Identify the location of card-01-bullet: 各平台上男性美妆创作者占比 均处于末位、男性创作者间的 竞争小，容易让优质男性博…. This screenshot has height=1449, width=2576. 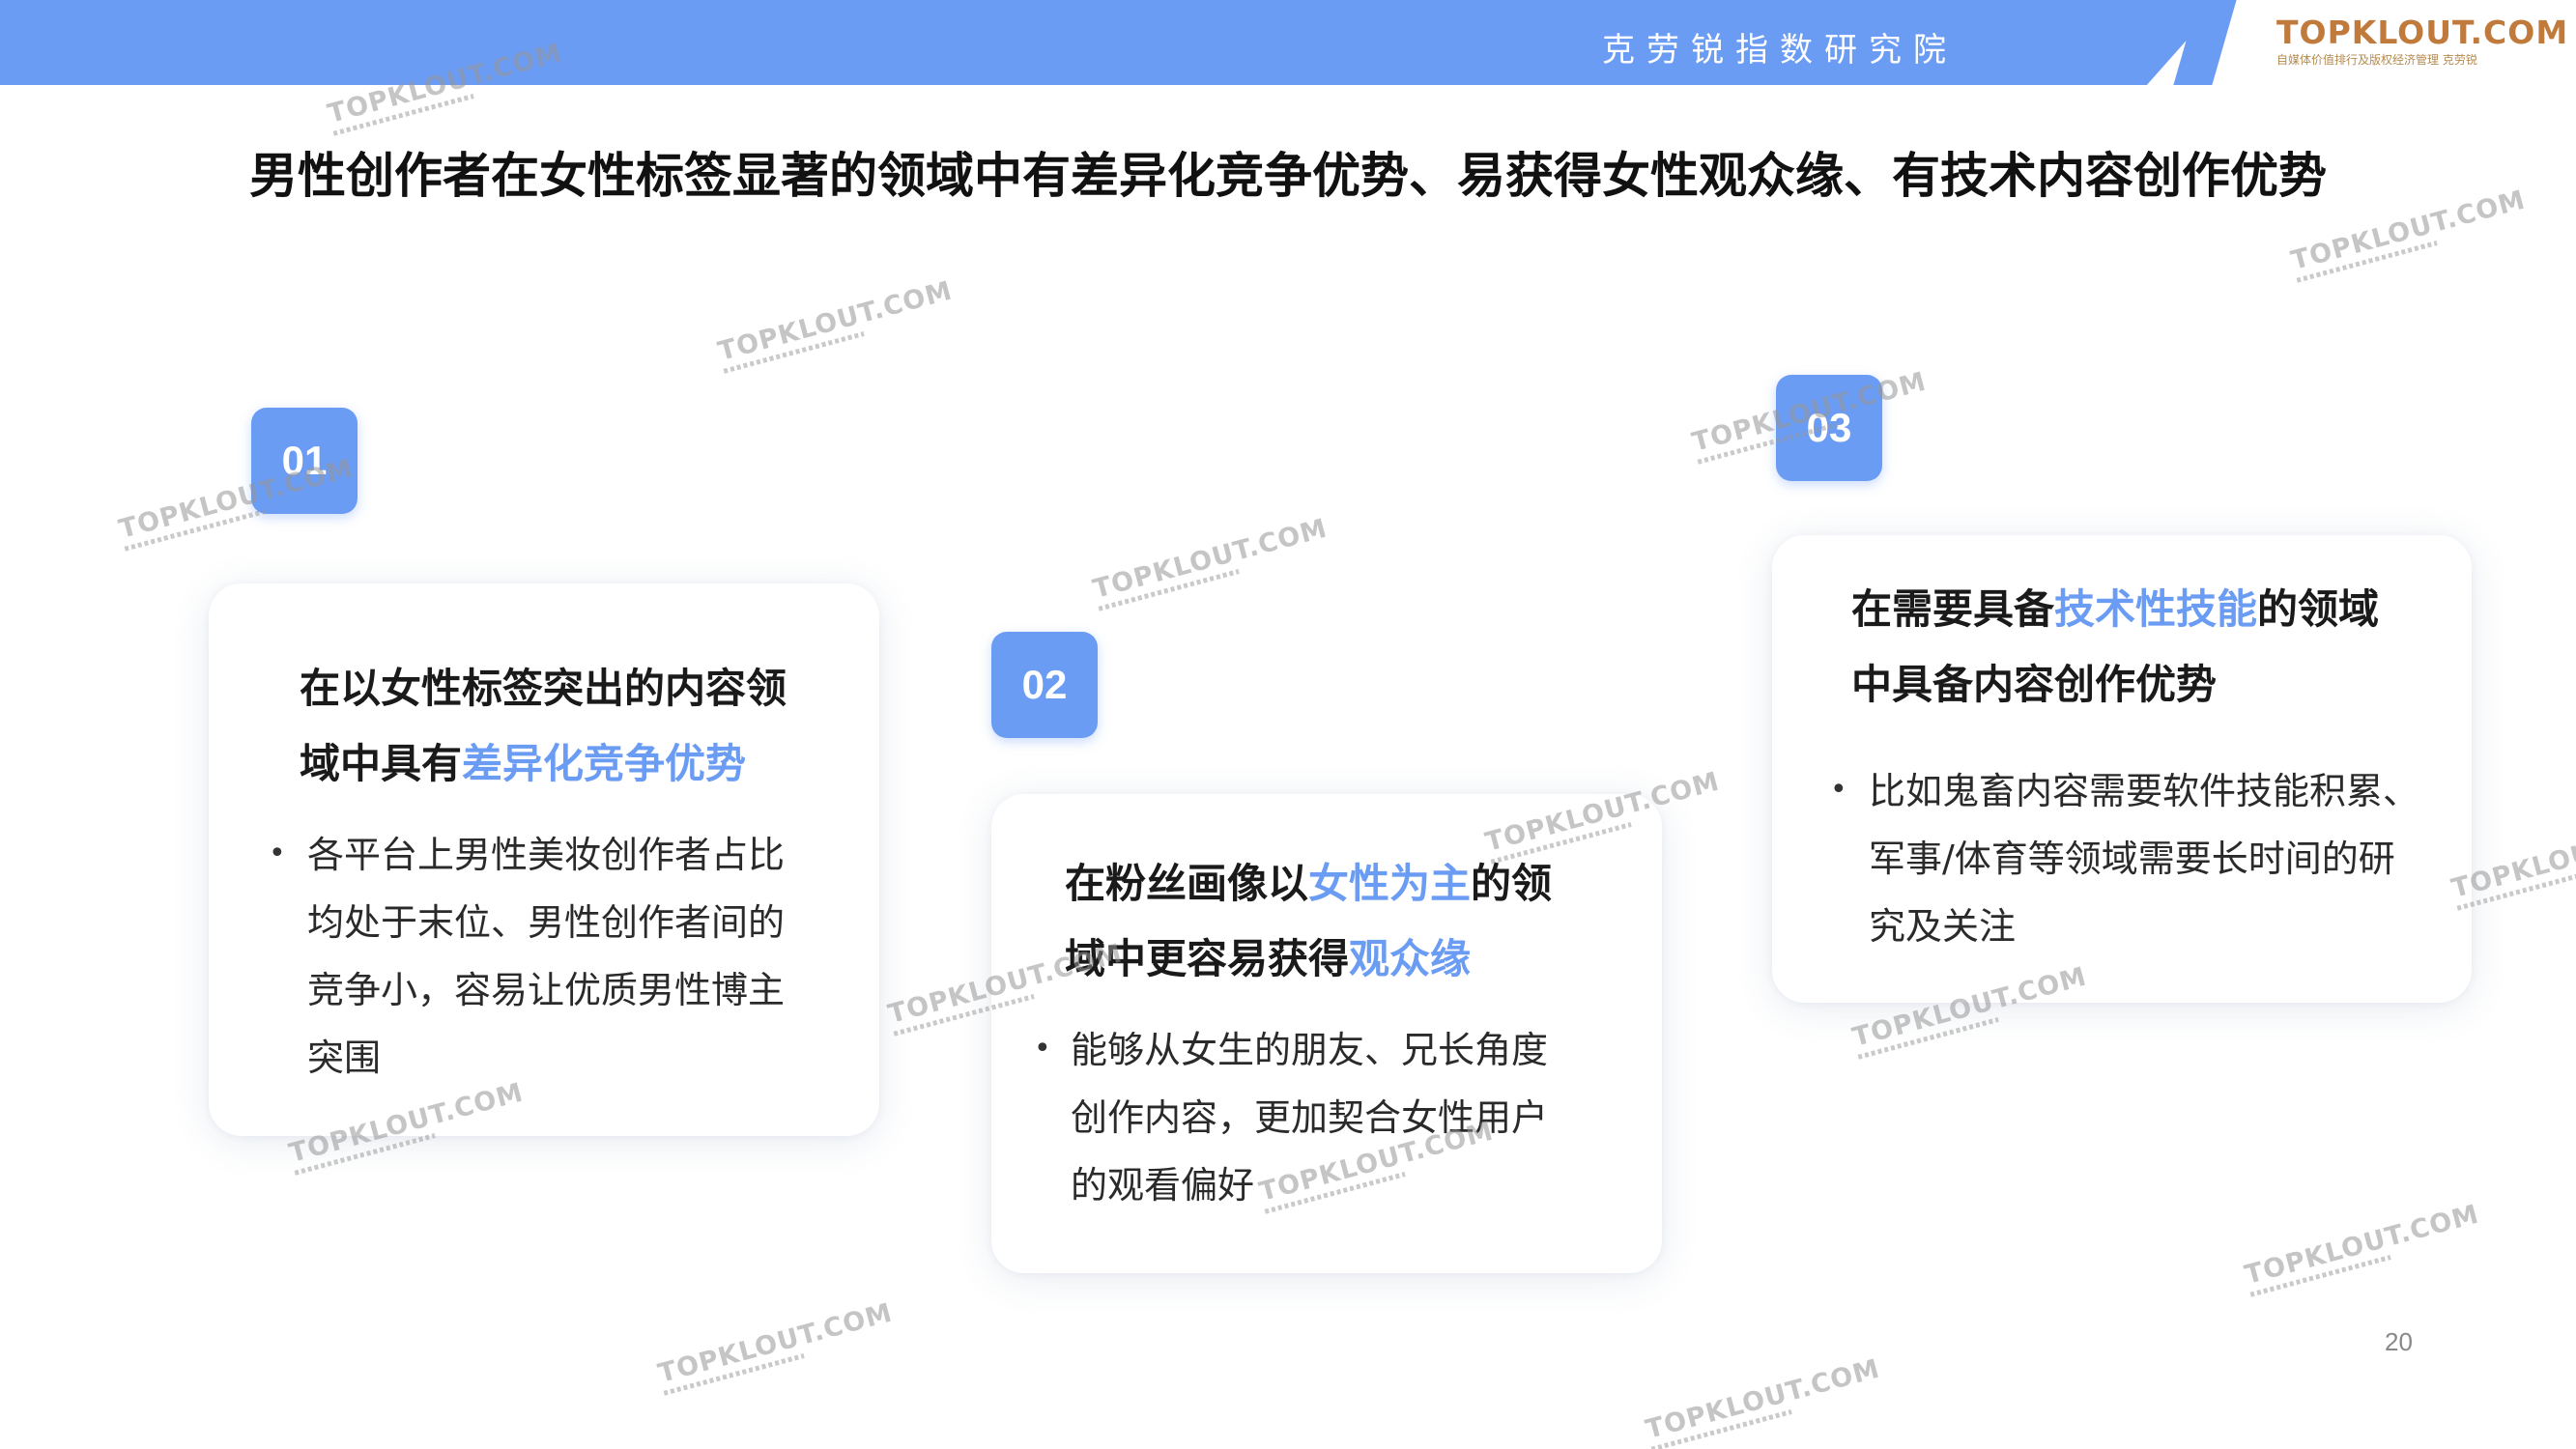
(546, 956).